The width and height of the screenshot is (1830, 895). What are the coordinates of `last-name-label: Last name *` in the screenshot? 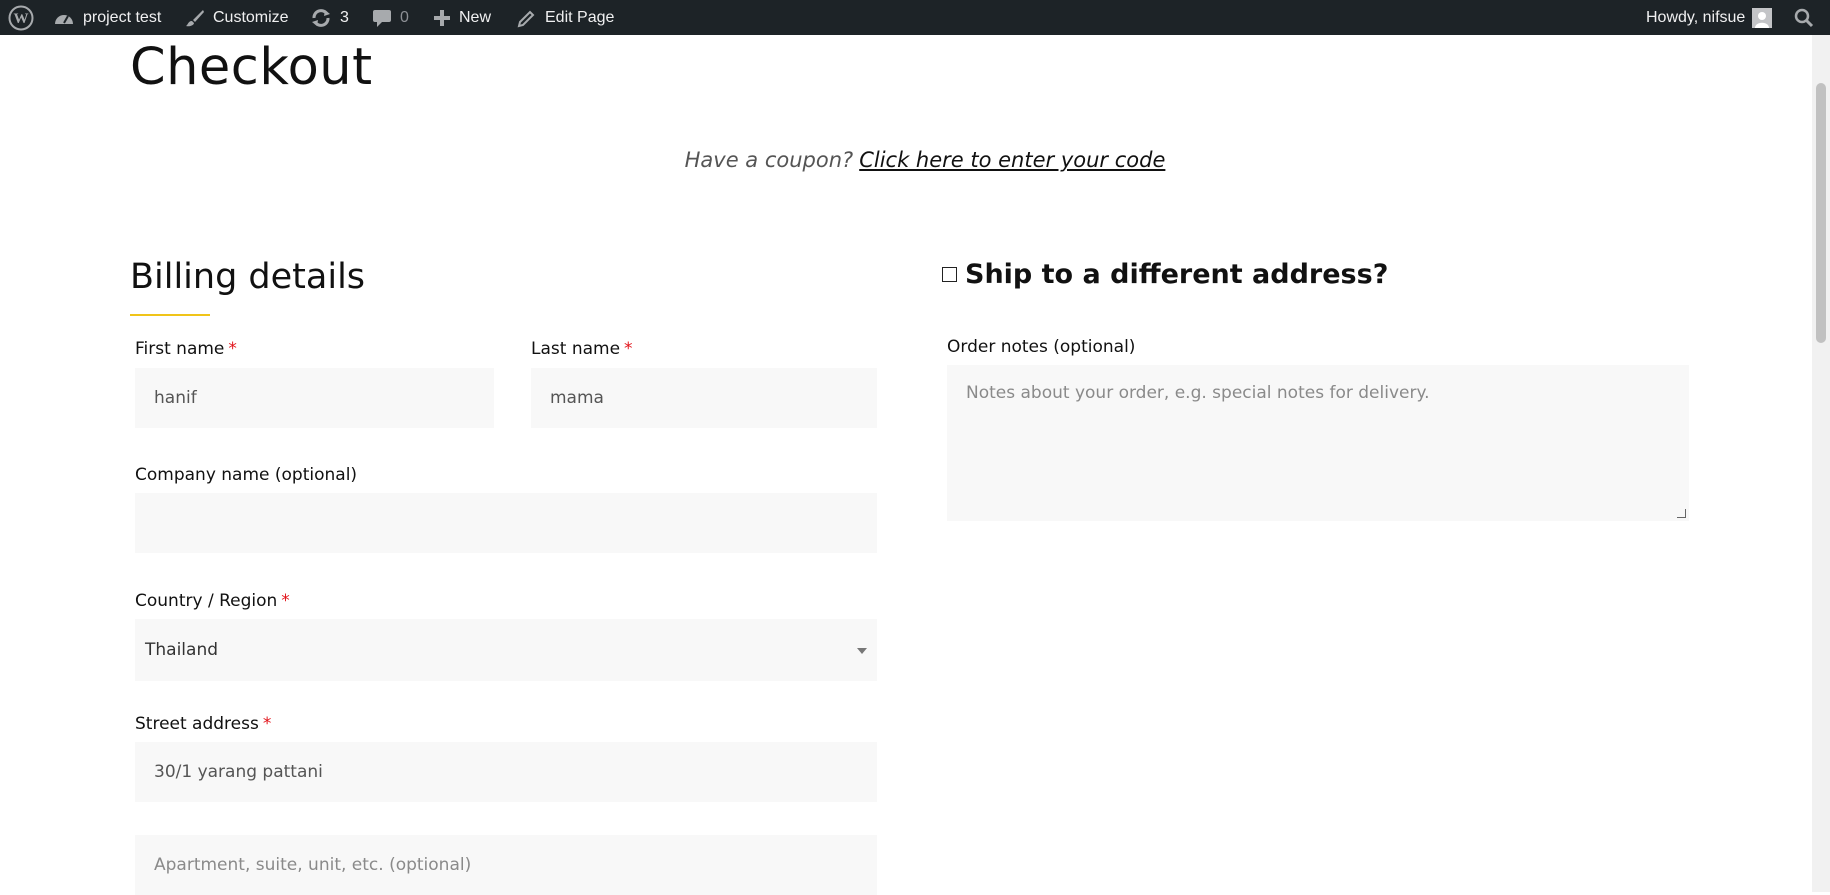 It's located at (582, 349).